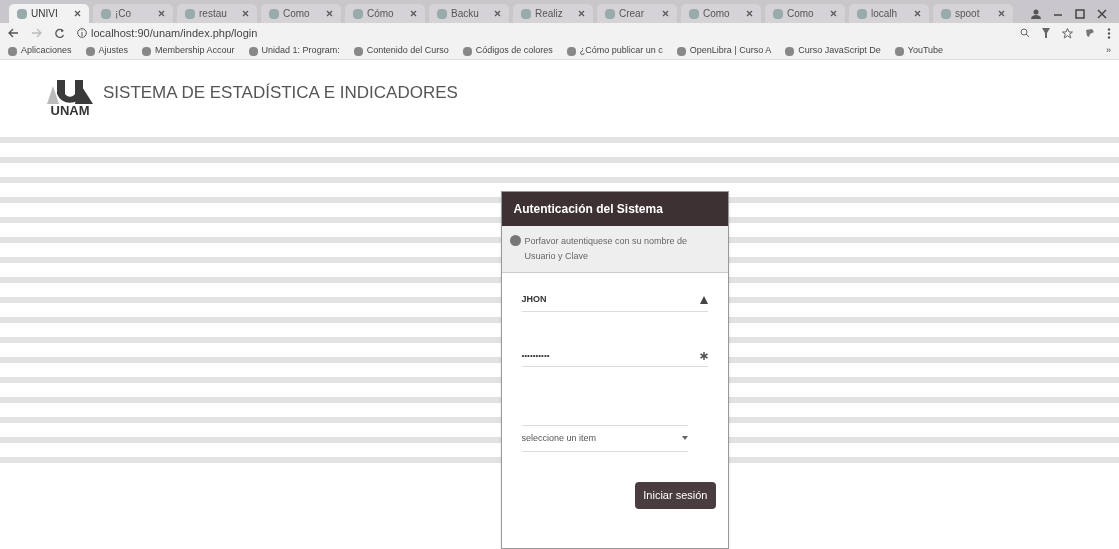 This screenshot has height=549, width=1119. Describe the element at coordinates (385, 13) in the screenshot. I see `browser-tab: Cómo` at that location.